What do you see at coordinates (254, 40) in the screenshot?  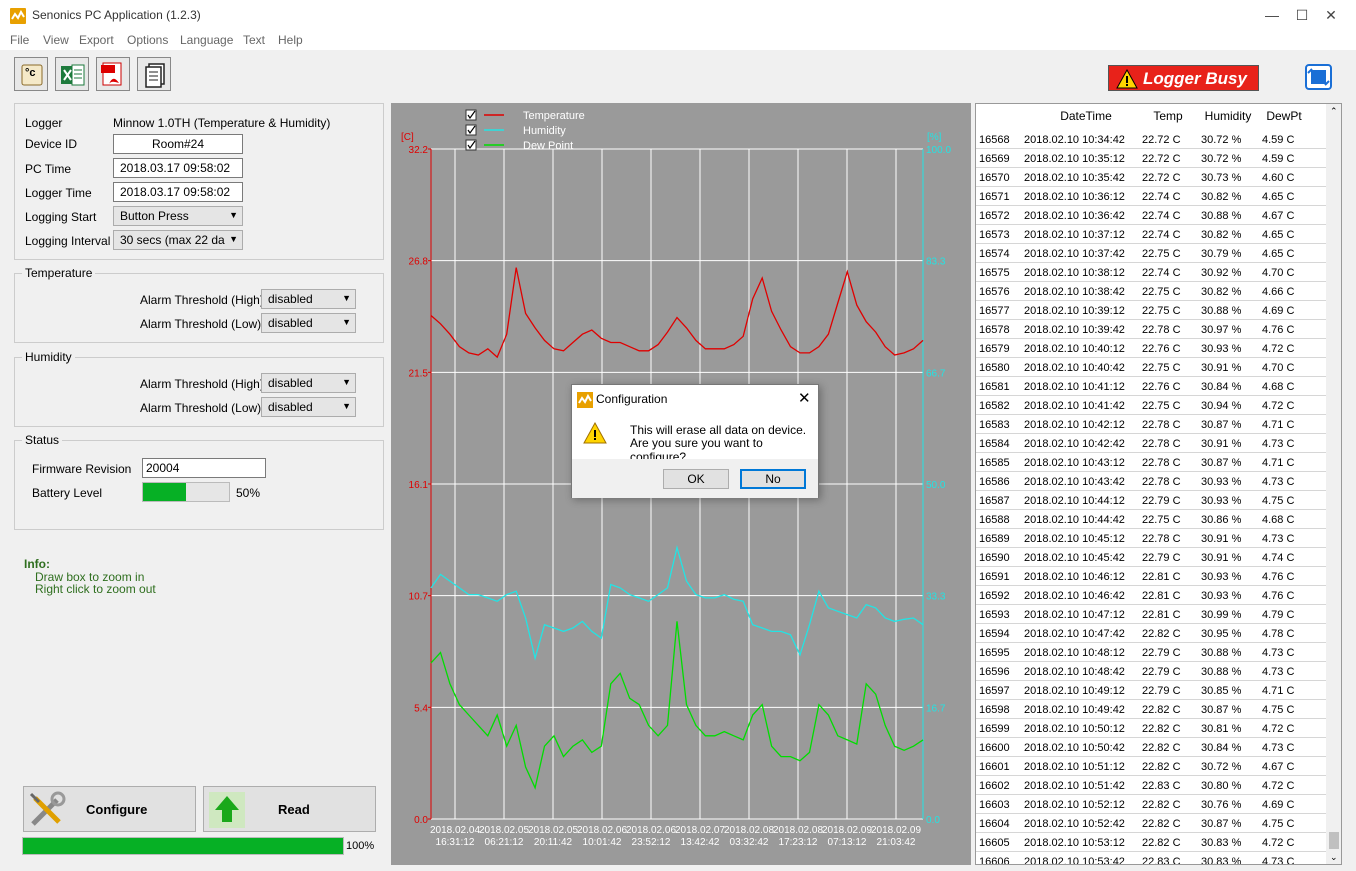 I see `menu-text: Text` at bounding box center [254, 40].